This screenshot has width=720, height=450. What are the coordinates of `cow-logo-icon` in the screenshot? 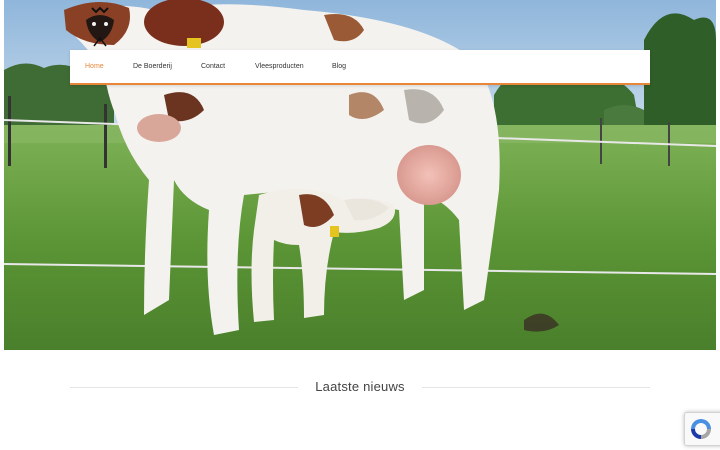 It's located at (100, 26).